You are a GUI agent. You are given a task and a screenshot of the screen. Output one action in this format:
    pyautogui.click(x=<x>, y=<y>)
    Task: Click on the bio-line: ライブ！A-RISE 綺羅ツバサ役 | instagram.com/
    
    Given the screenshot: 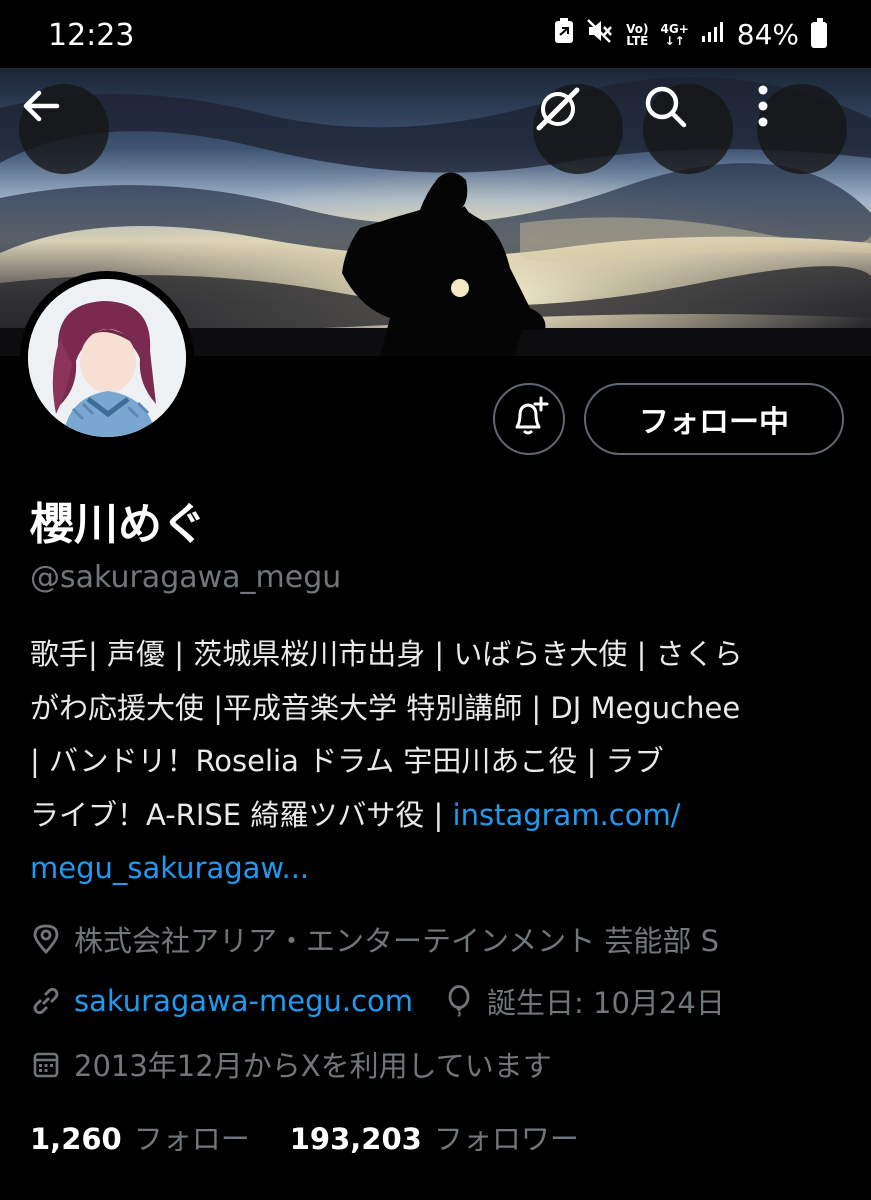 What is the action you would take?
    pyautogui.click(x=430, y=816)
    